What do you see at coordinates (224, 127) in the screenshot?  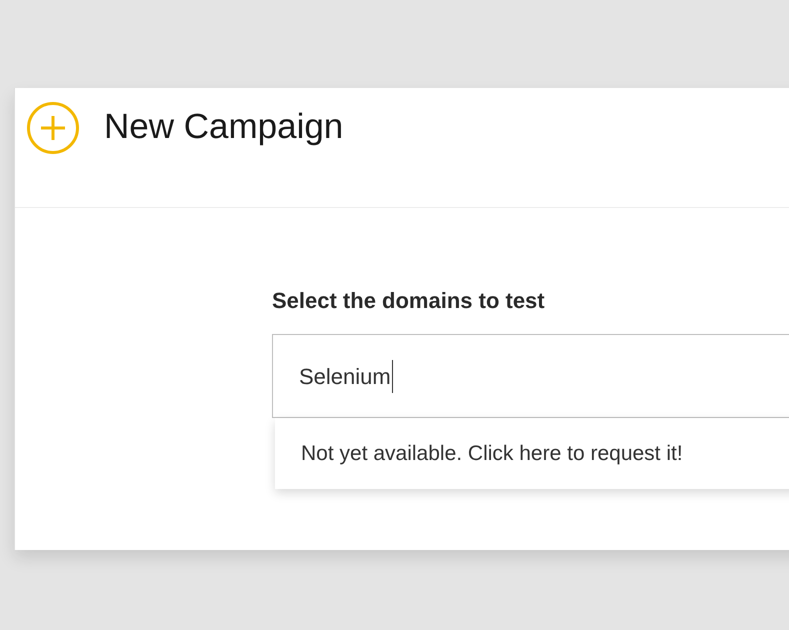 I see `page-title: New Campaign` at bounding box center [224, 127].